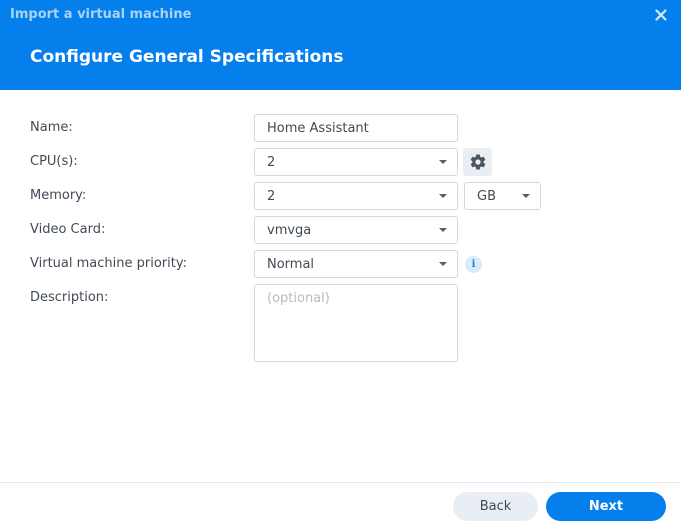 This screenshot has width=681, height=525. Describe the element at coordinates (356, 162) in the screenshot. I see `cpu-select: 2` at that location.